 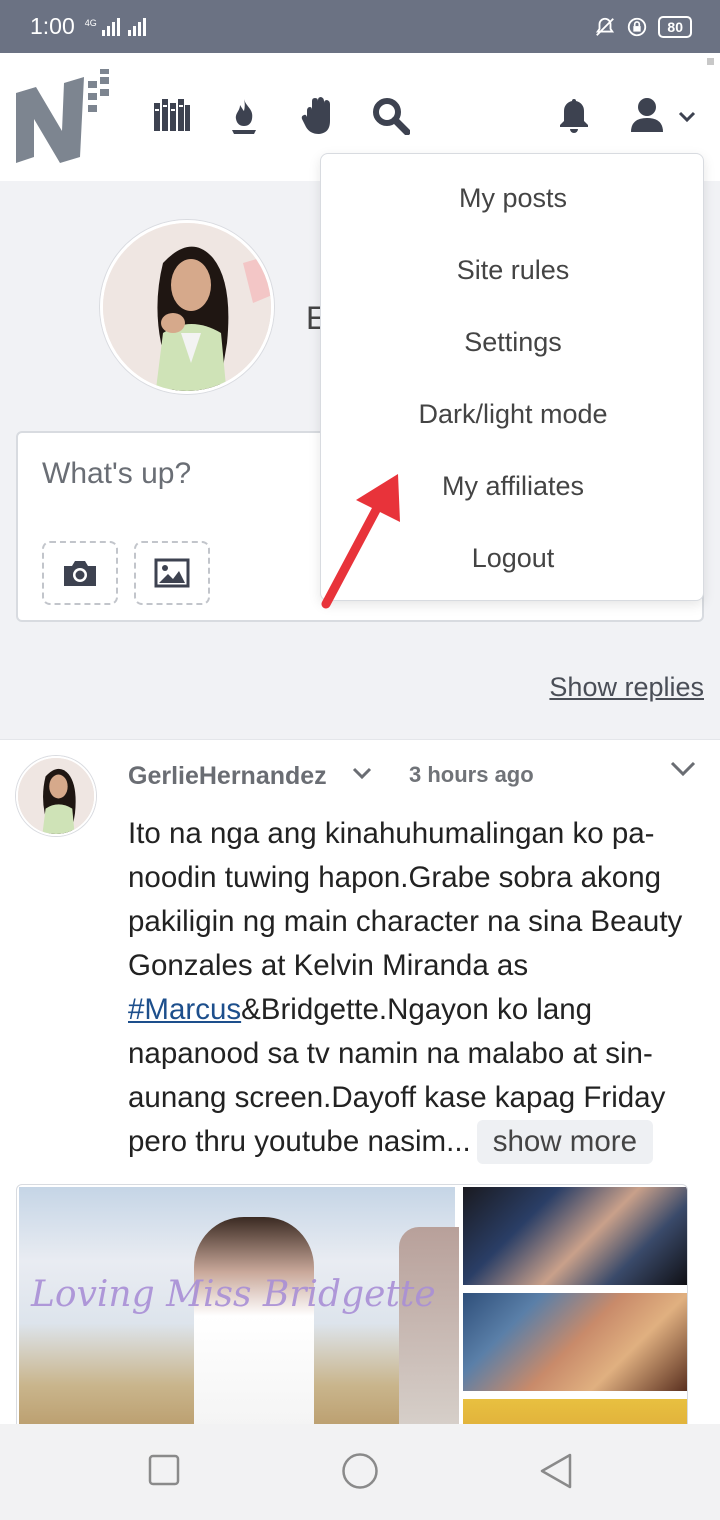 I want to click on composer-input: What's up?, so click(x=116, y=474).